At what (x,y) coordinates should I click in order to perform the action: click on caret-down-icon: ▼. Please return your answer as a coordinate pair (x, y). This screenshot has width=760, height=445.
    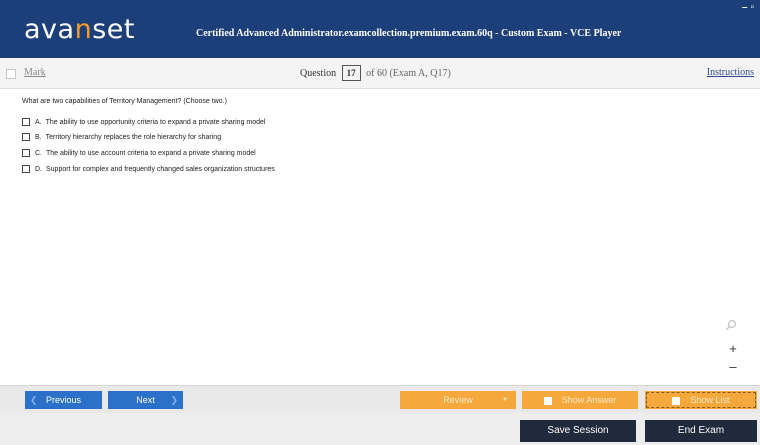
    Looking at the image, I should click on (505, 400).